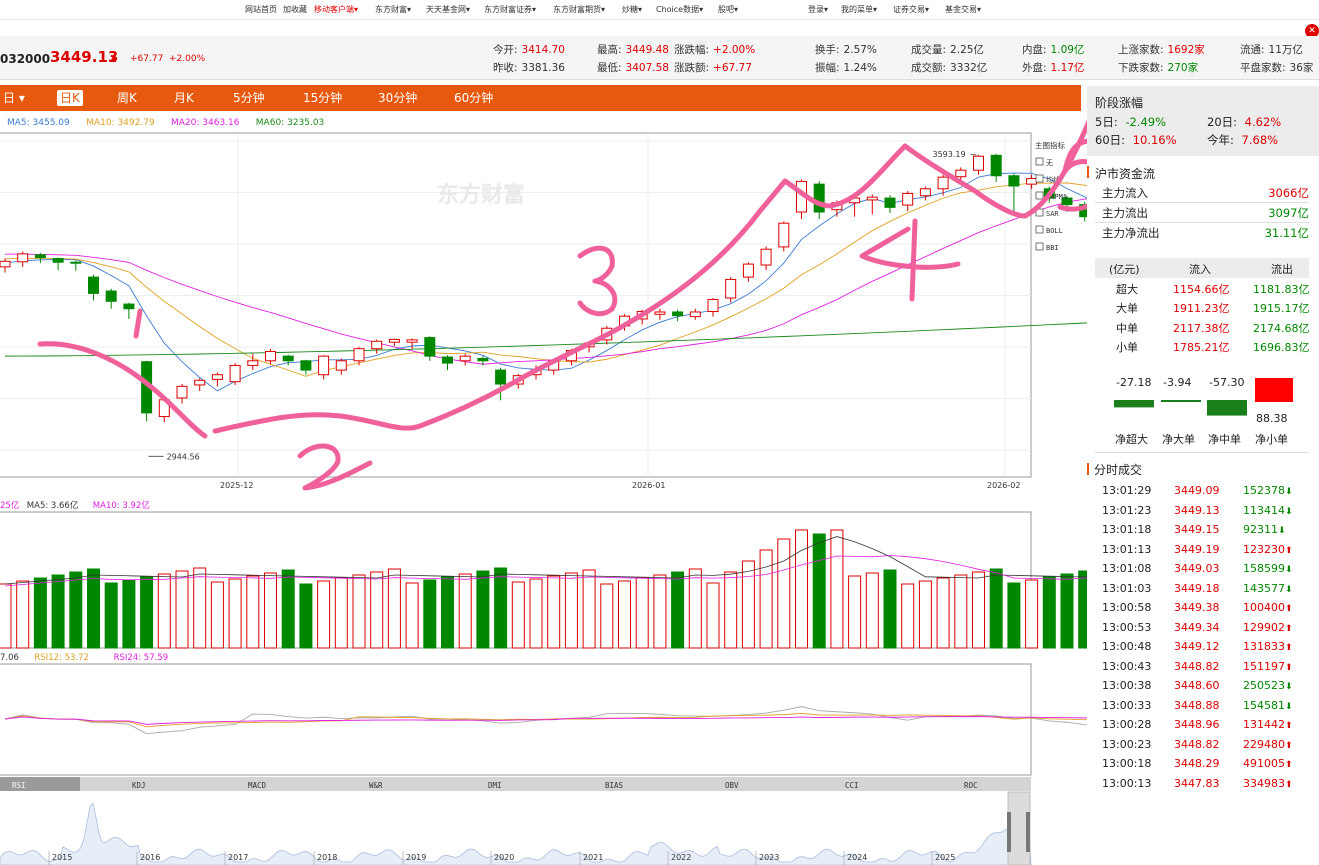 Image resolution: width=1319 pixels, height=865 pixels. What do you see at coordinates (1009, 832) in the screenshot?
I see `overview-handle-left` at bounding box center [1009, 832].